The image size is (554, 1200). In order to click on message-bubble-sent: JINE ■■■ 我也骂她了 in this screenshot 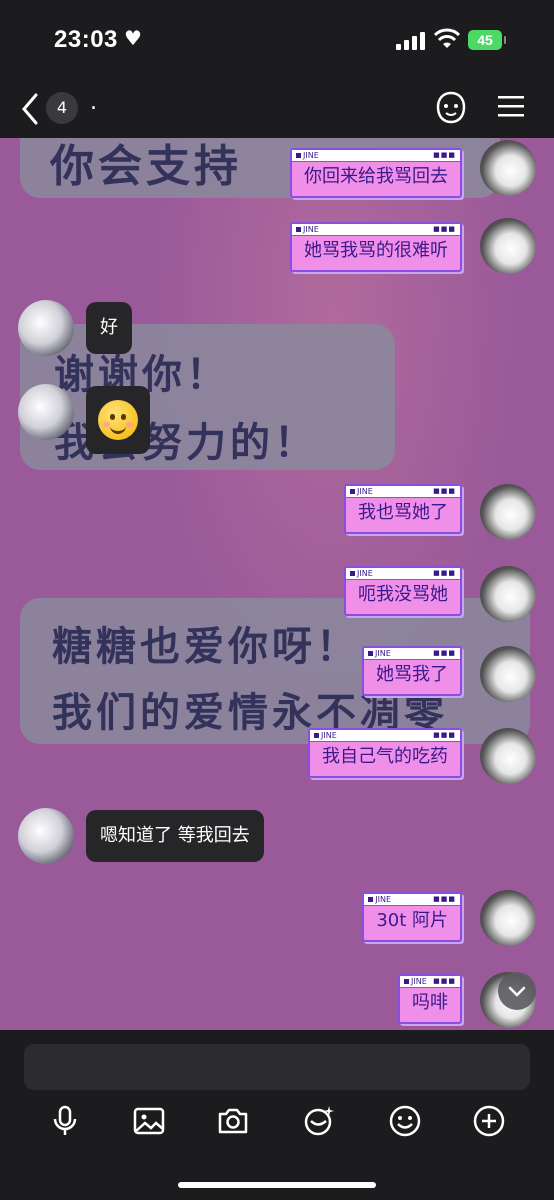, I will do `click(403, 509)`.